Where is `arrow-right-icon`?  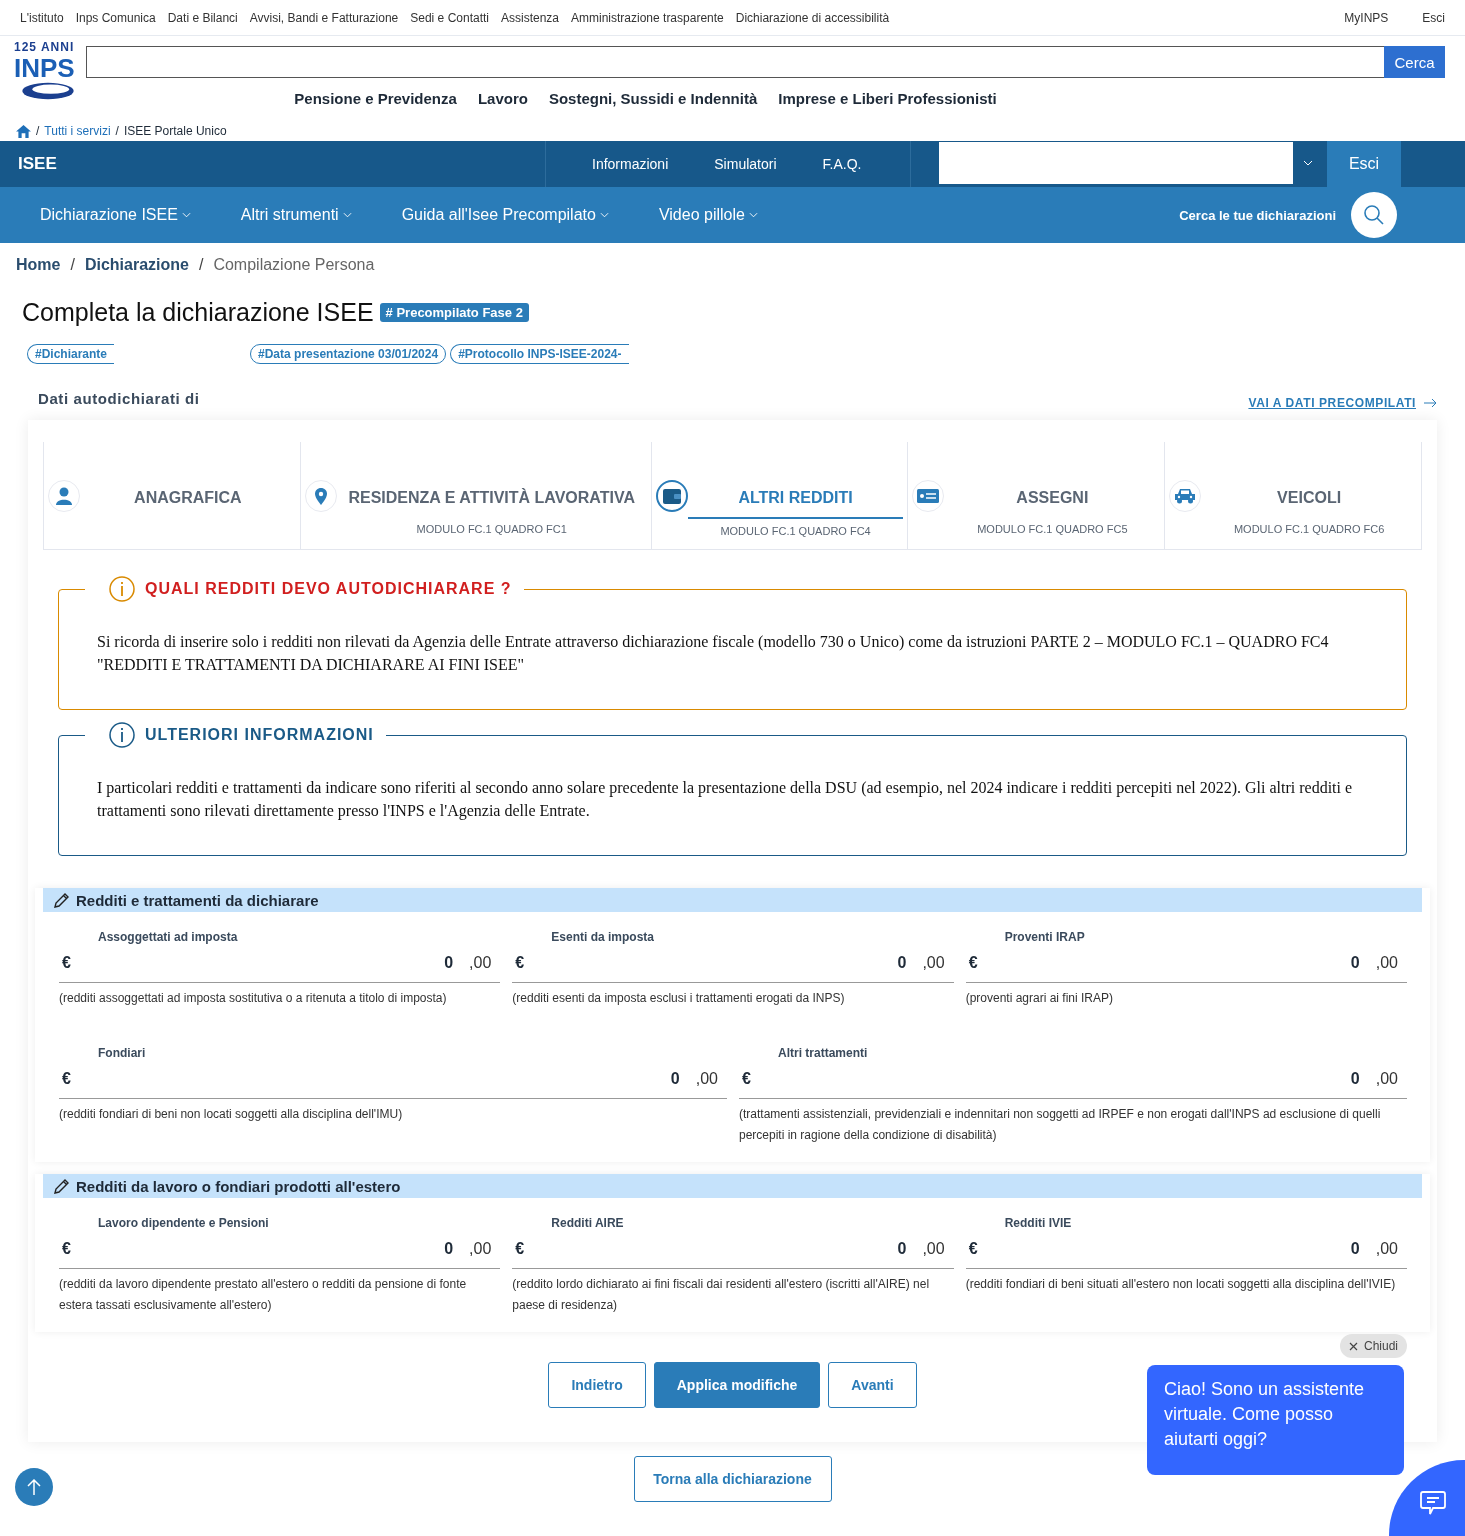
arrow-right-icon is located at coordinates (1430, 403).